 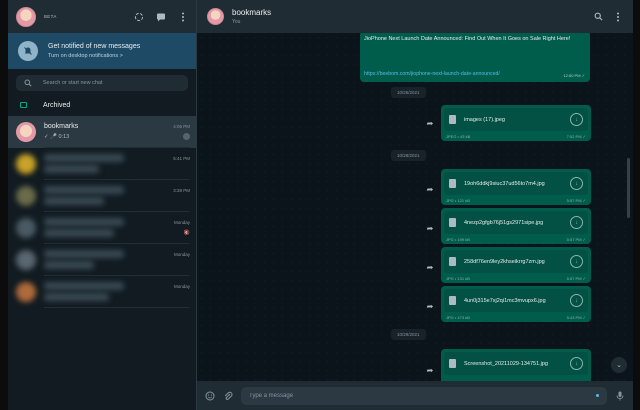 What do you see at coordinates (408, 92) in the screenshot?
I see `date-chip: 10/26/2021` at bounding box center [408, 92].